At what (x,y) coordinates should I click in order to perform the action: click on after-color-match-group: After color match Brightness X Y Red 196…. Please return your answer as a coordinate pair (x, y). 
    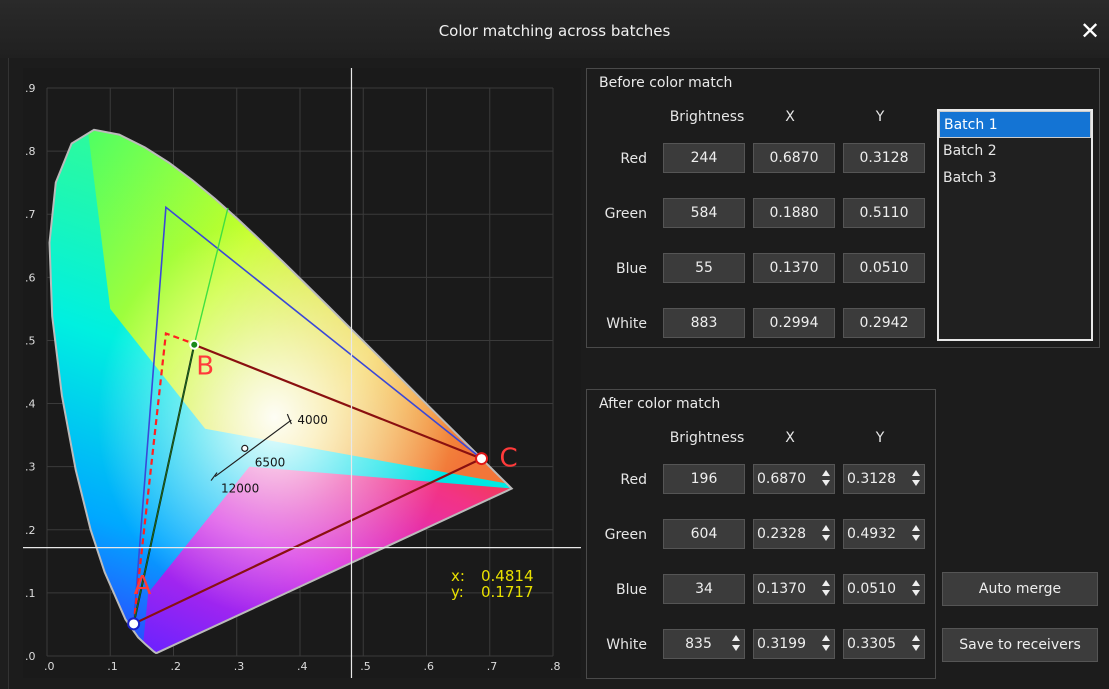
    Looking at the image, I should click on (761, 534).